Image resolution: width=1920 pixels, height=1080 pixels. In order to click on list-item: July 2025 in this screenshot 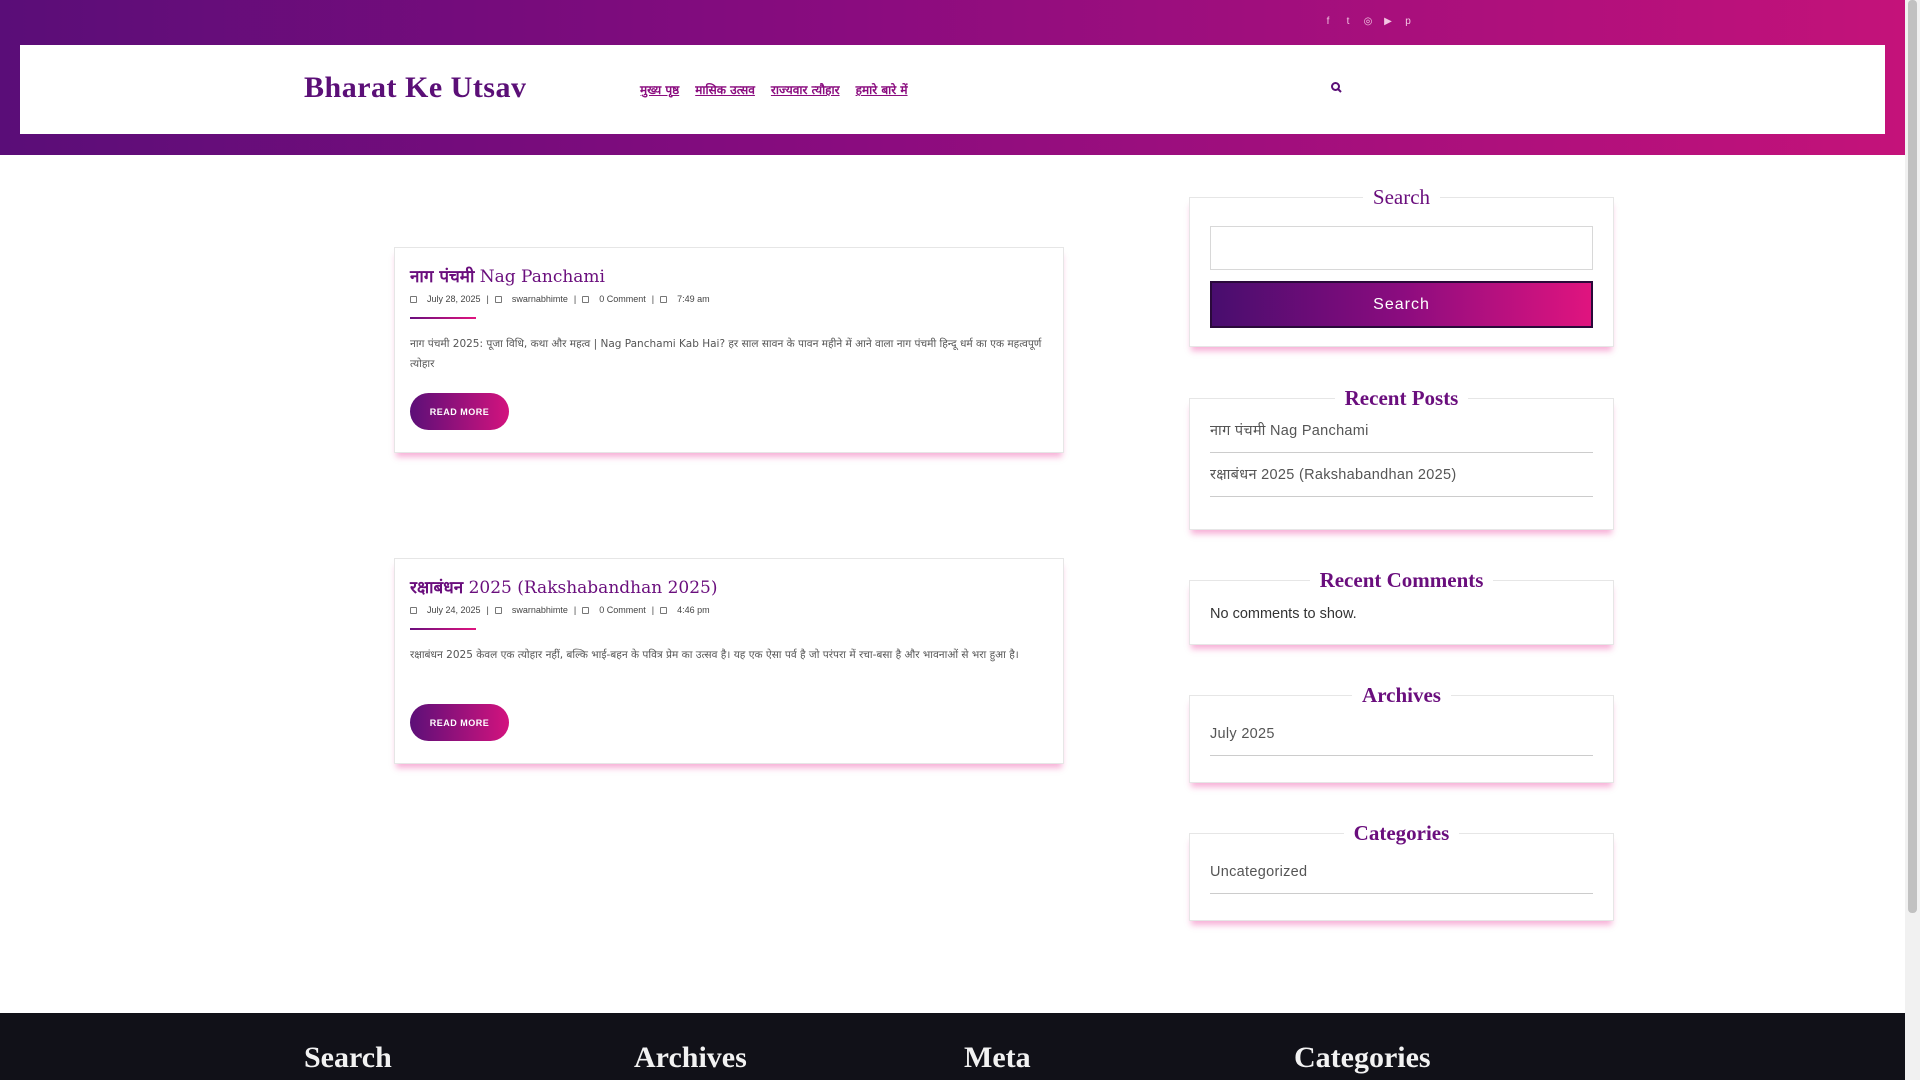, I will do `click(1401, 734)`.